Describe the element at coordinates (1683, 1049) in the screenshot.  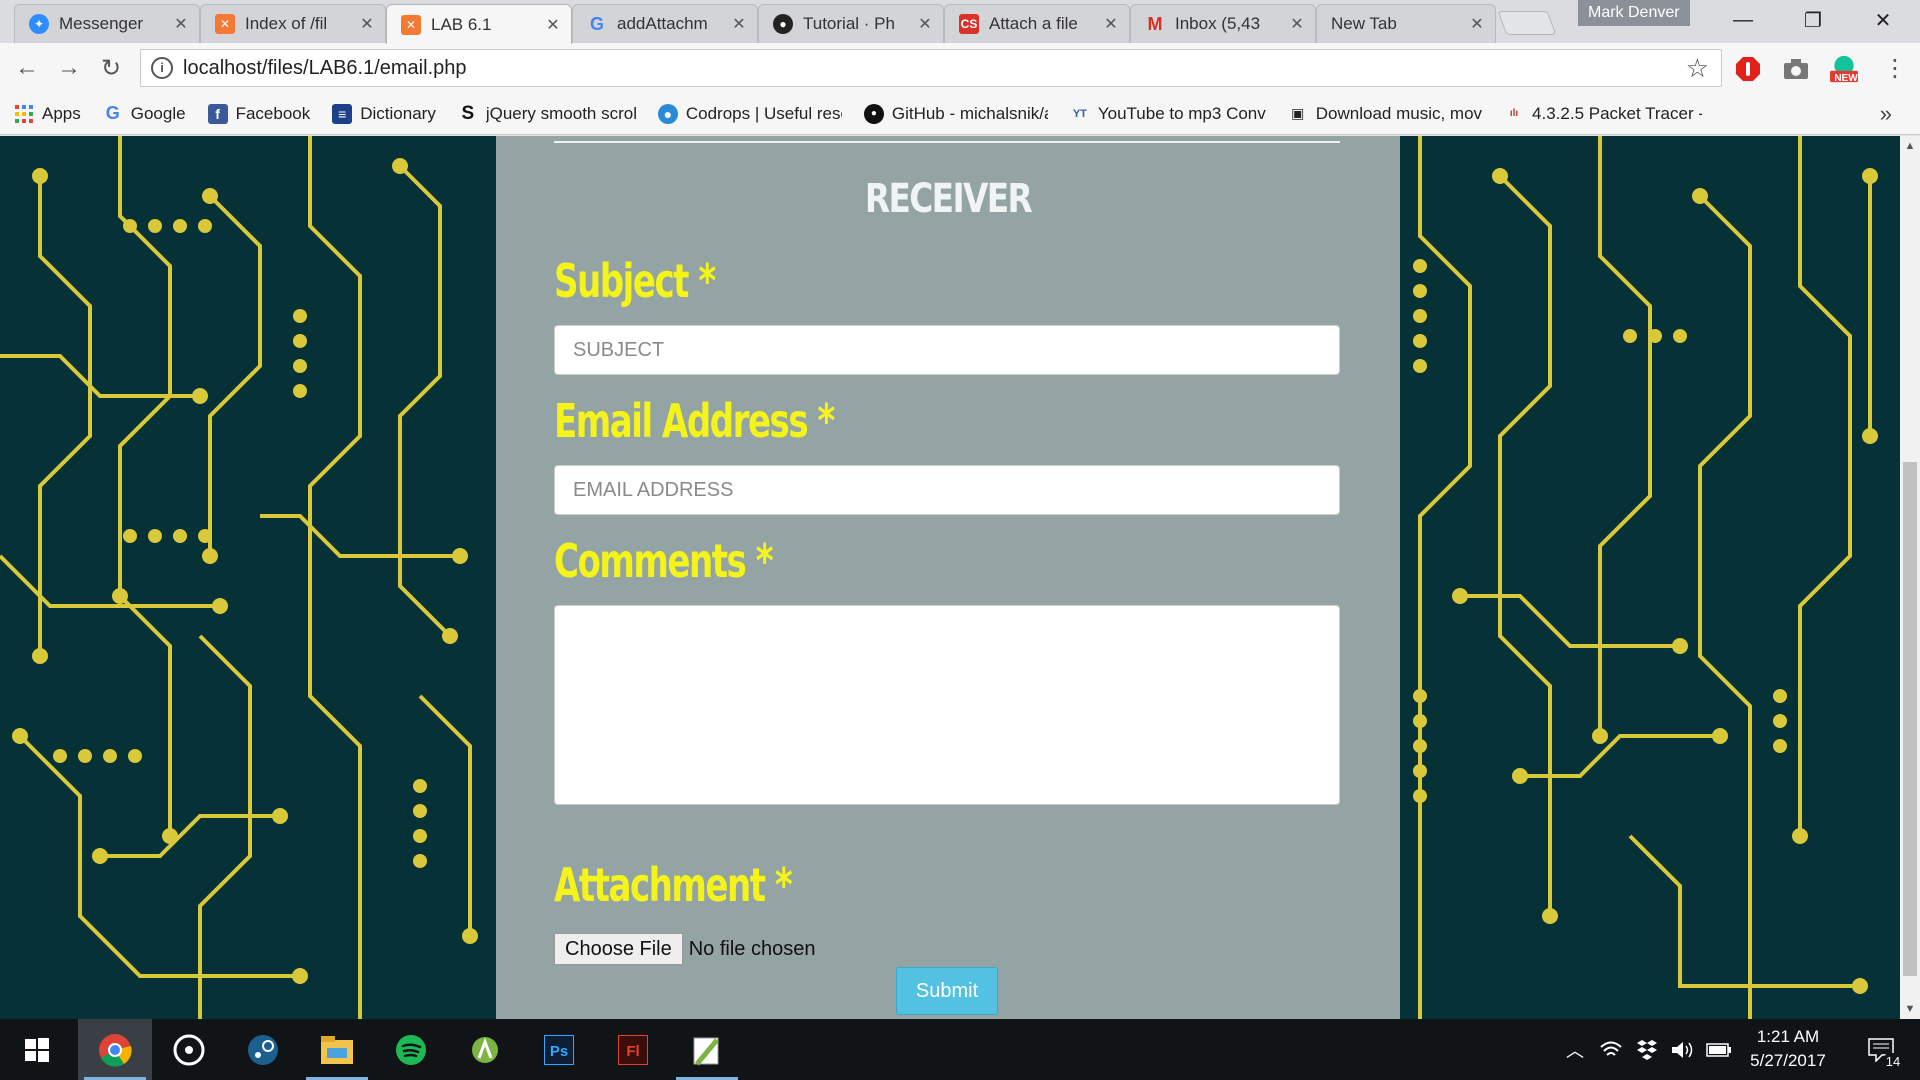
I see `volume-icon` at that location.